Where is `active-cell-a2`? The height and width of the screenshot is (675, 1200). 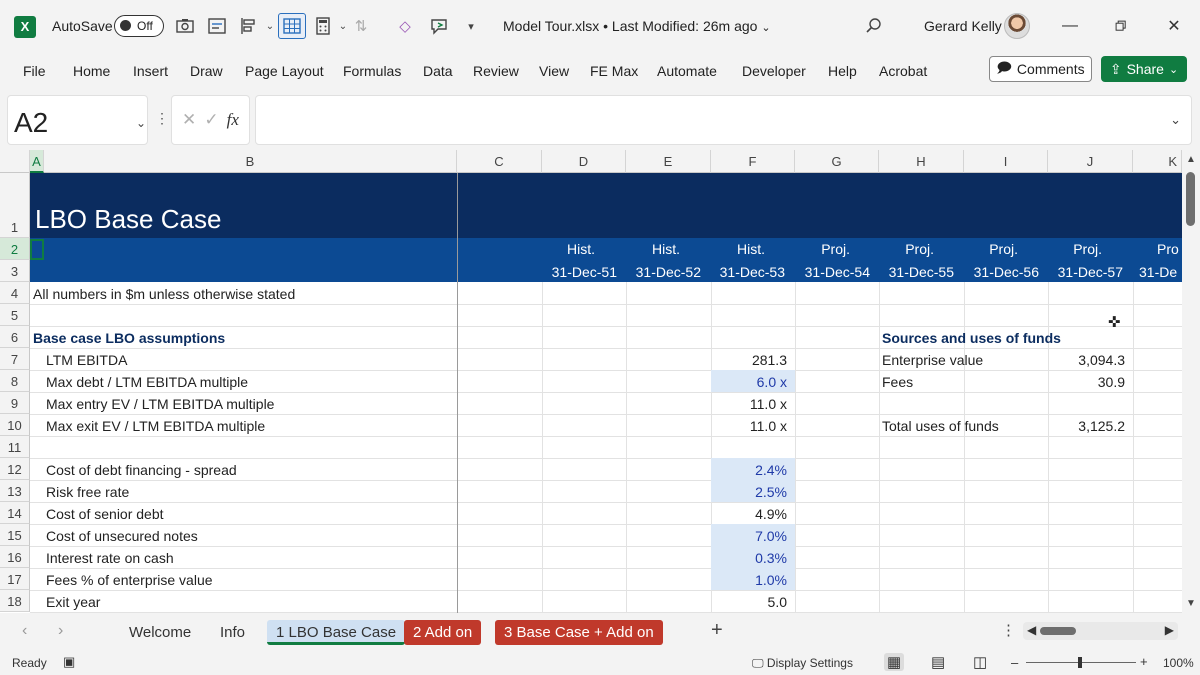
active-cell-a2 is located at coordinates (37, 249).